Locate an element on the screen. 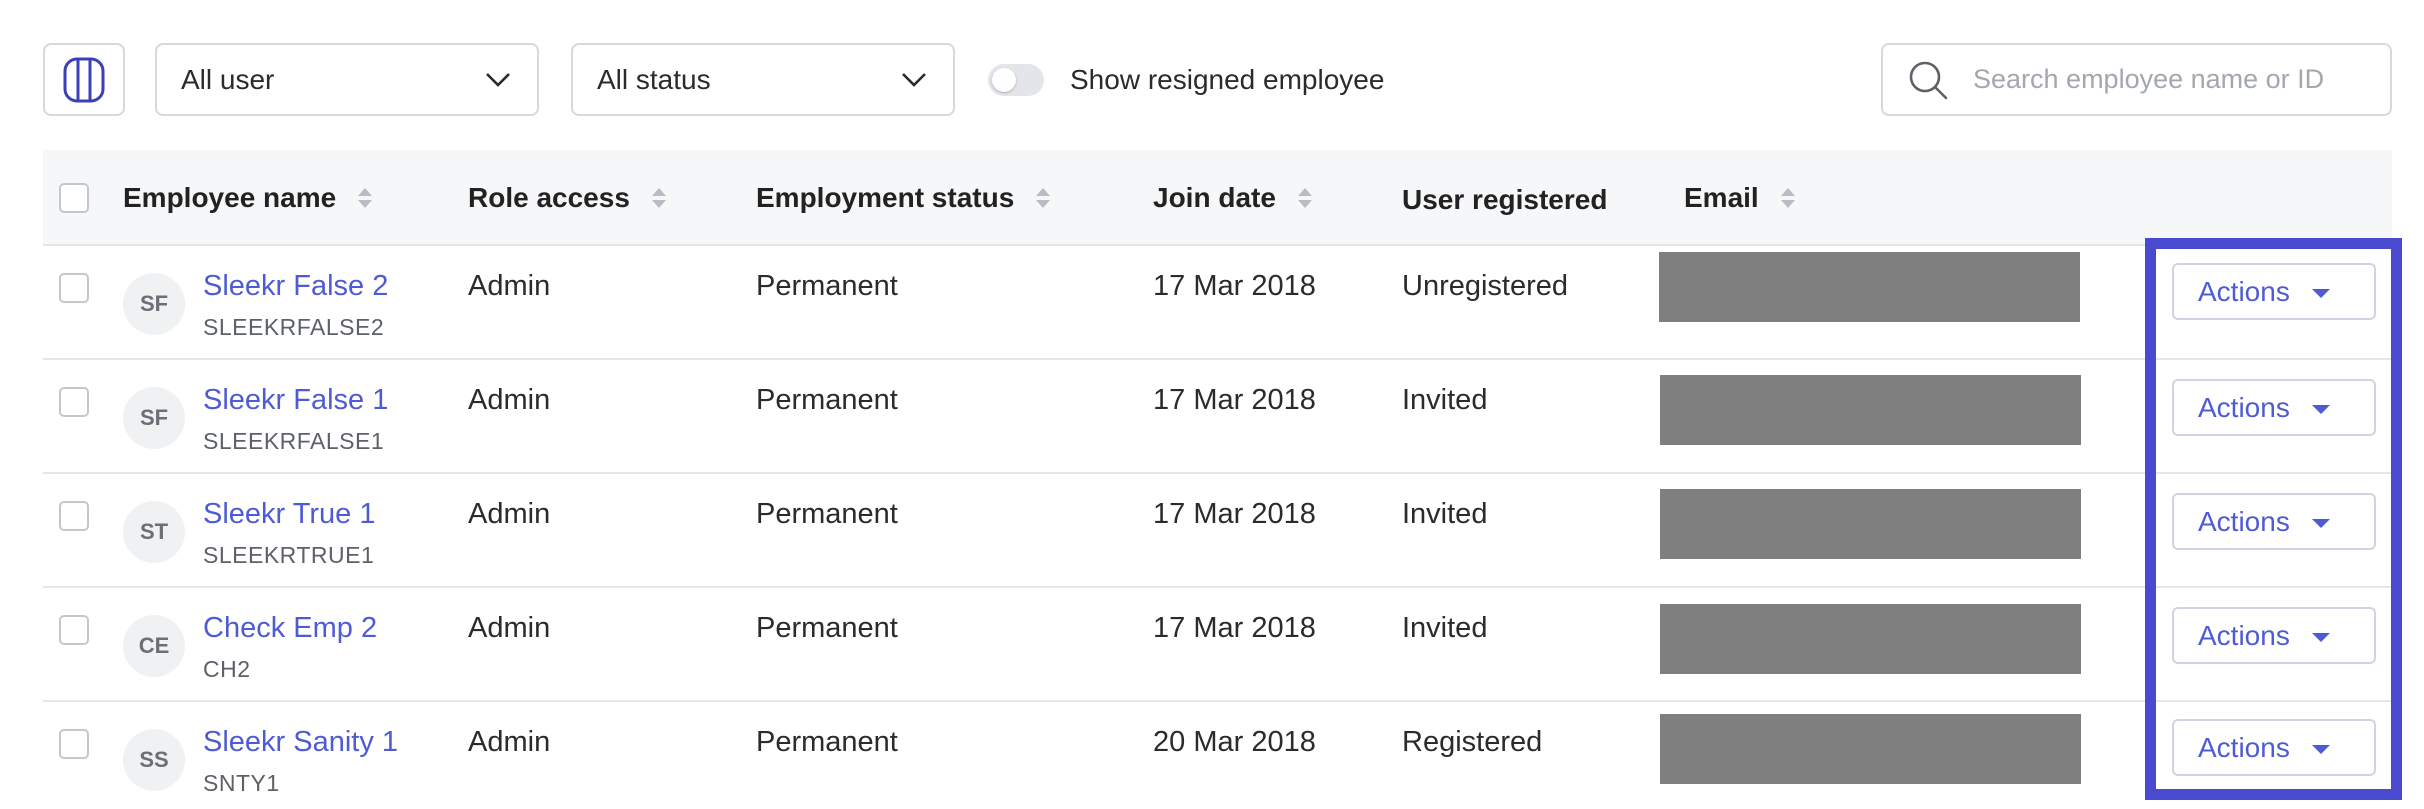 This screenshot has width=2424, height=809. toggle-knob is located at coordinates (1004, 80).